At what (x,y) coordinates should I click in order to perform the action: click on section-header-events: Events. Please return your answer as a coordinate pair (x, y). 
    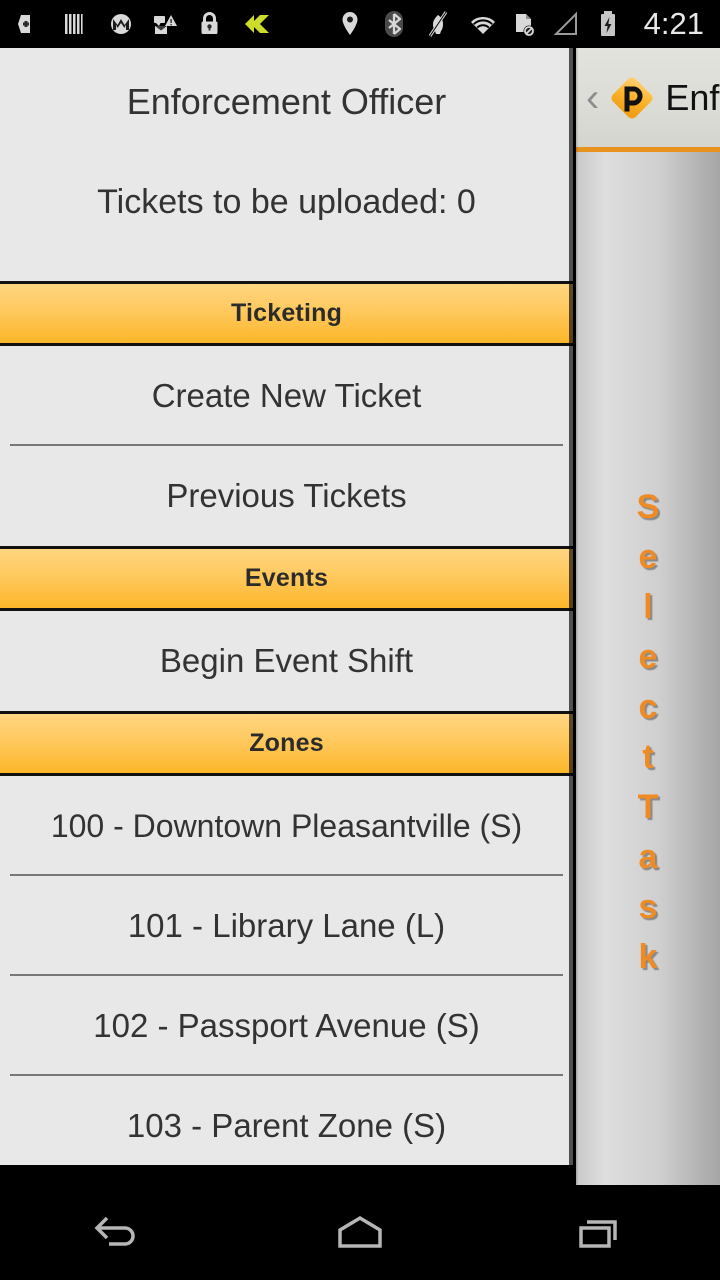
    Looking at the image, I should click on (286, 578).